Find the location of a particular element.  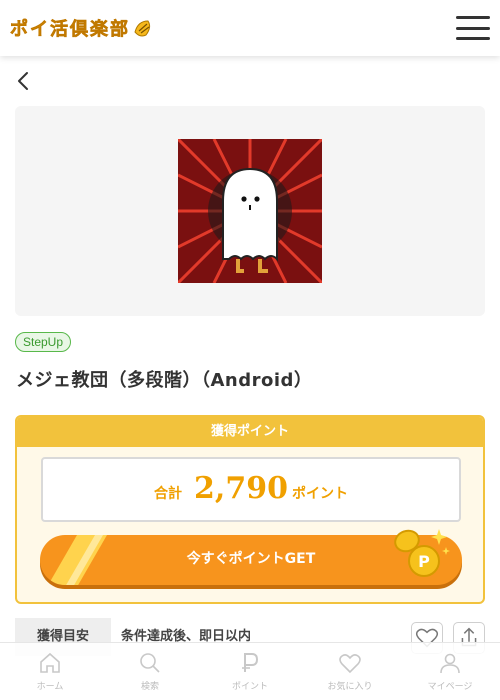

bottom-navigation: ホーム 検索 ポイント お気に入り マイページ is located at coordinates (250, 671).